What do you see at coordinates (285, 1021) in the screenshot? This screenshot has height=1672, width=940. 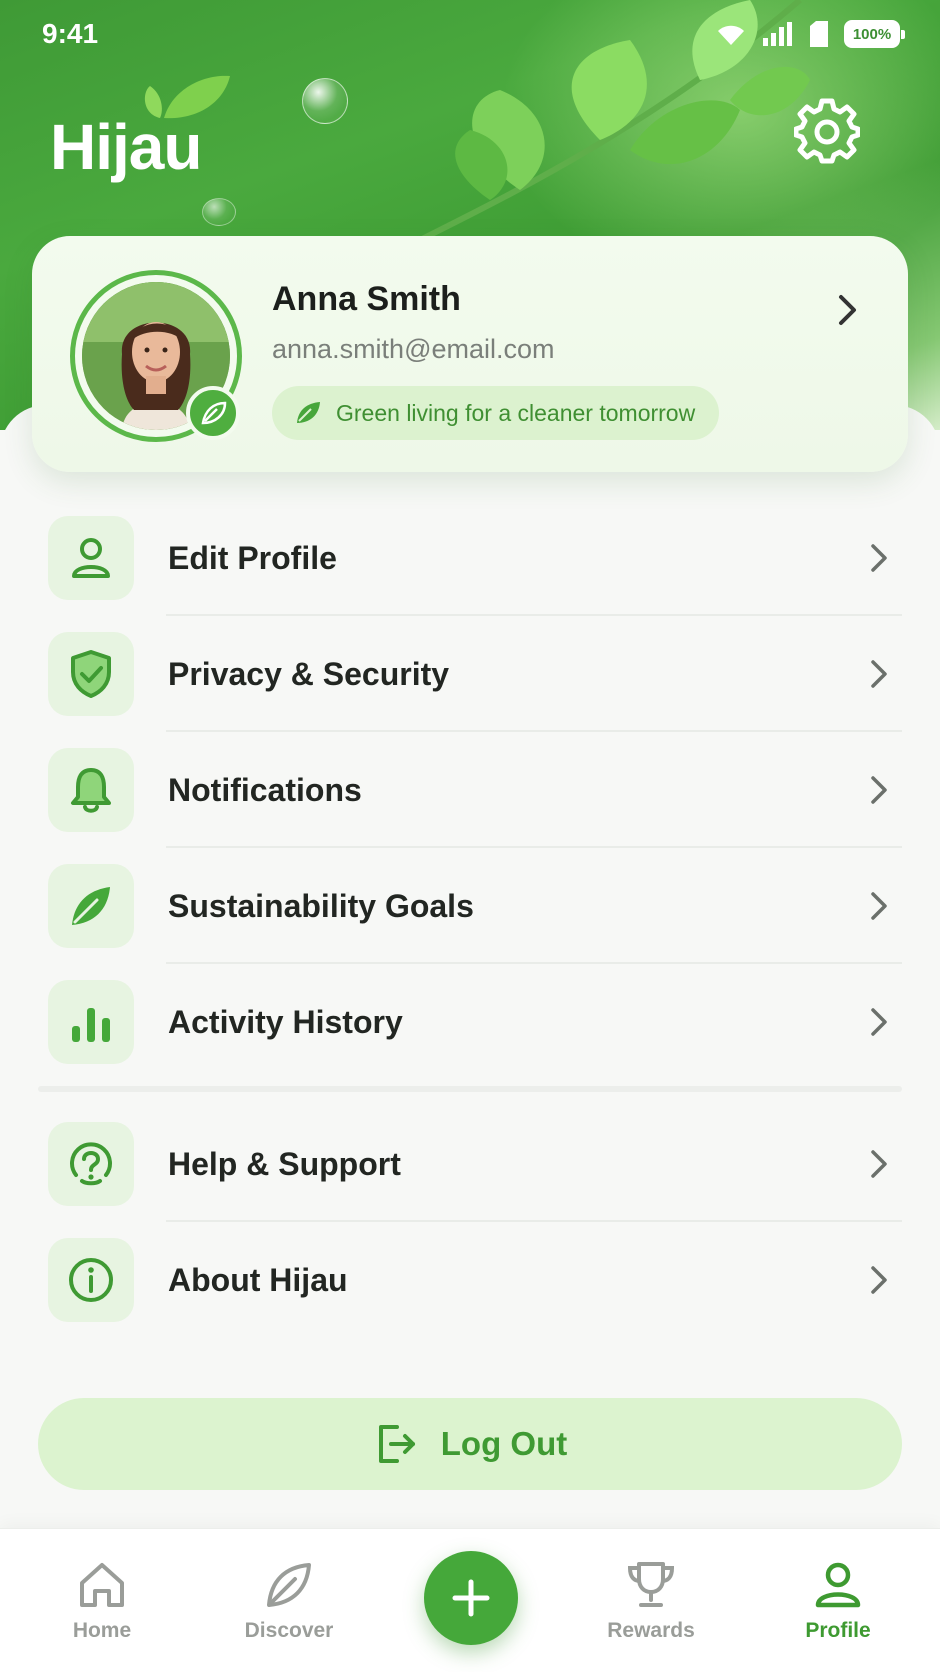 I see `menu-item-label: Activity History` at bounding box center [285, 1021].